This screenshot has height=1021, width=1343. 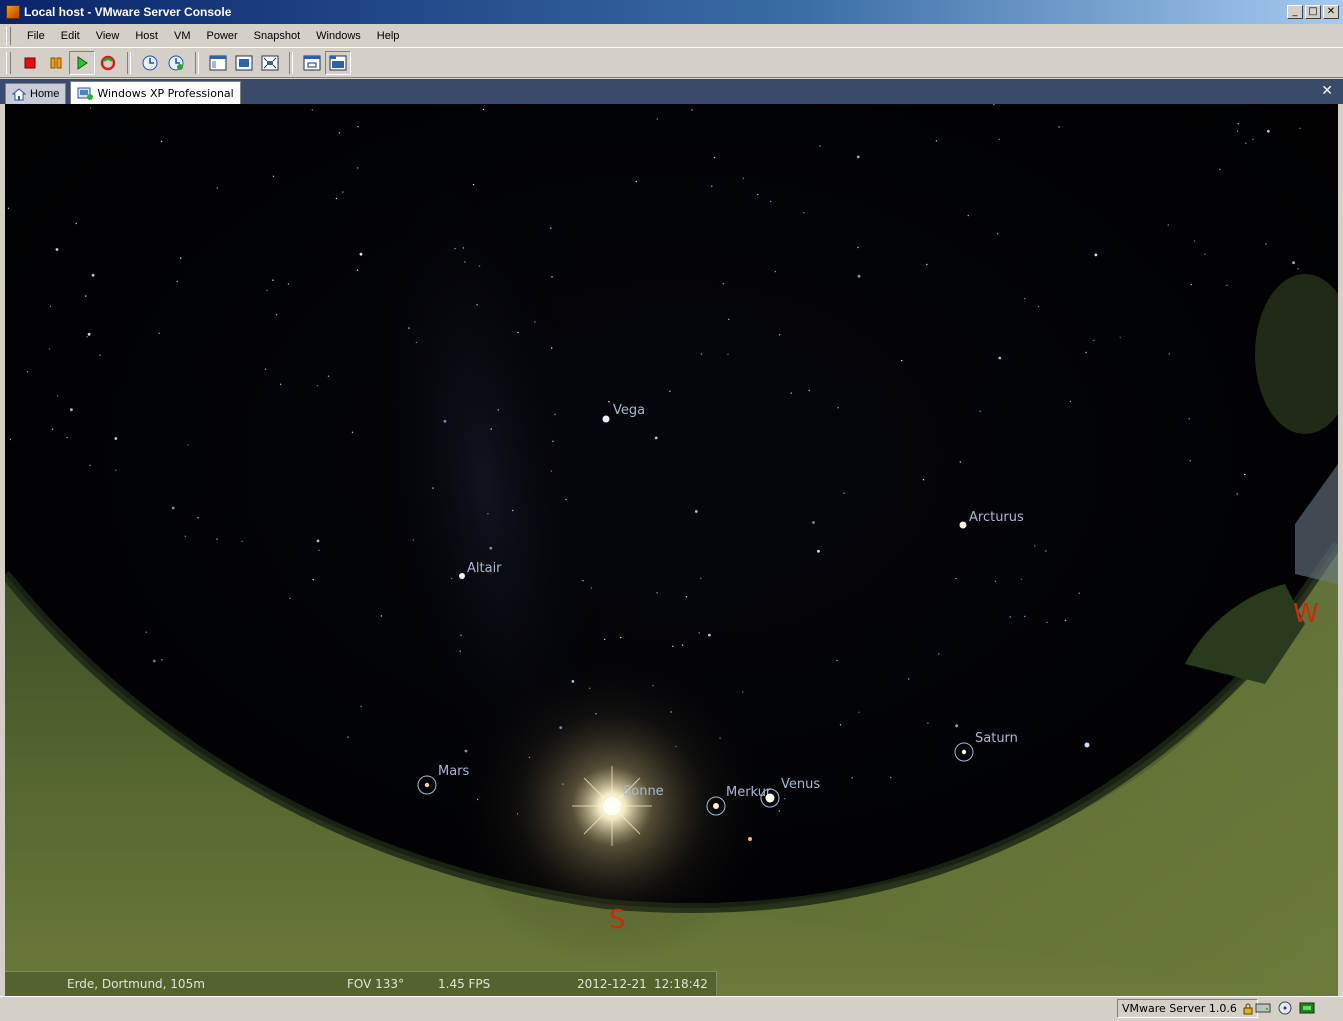 I want to click on menu-vm: VM, so click(x=182, y=36).